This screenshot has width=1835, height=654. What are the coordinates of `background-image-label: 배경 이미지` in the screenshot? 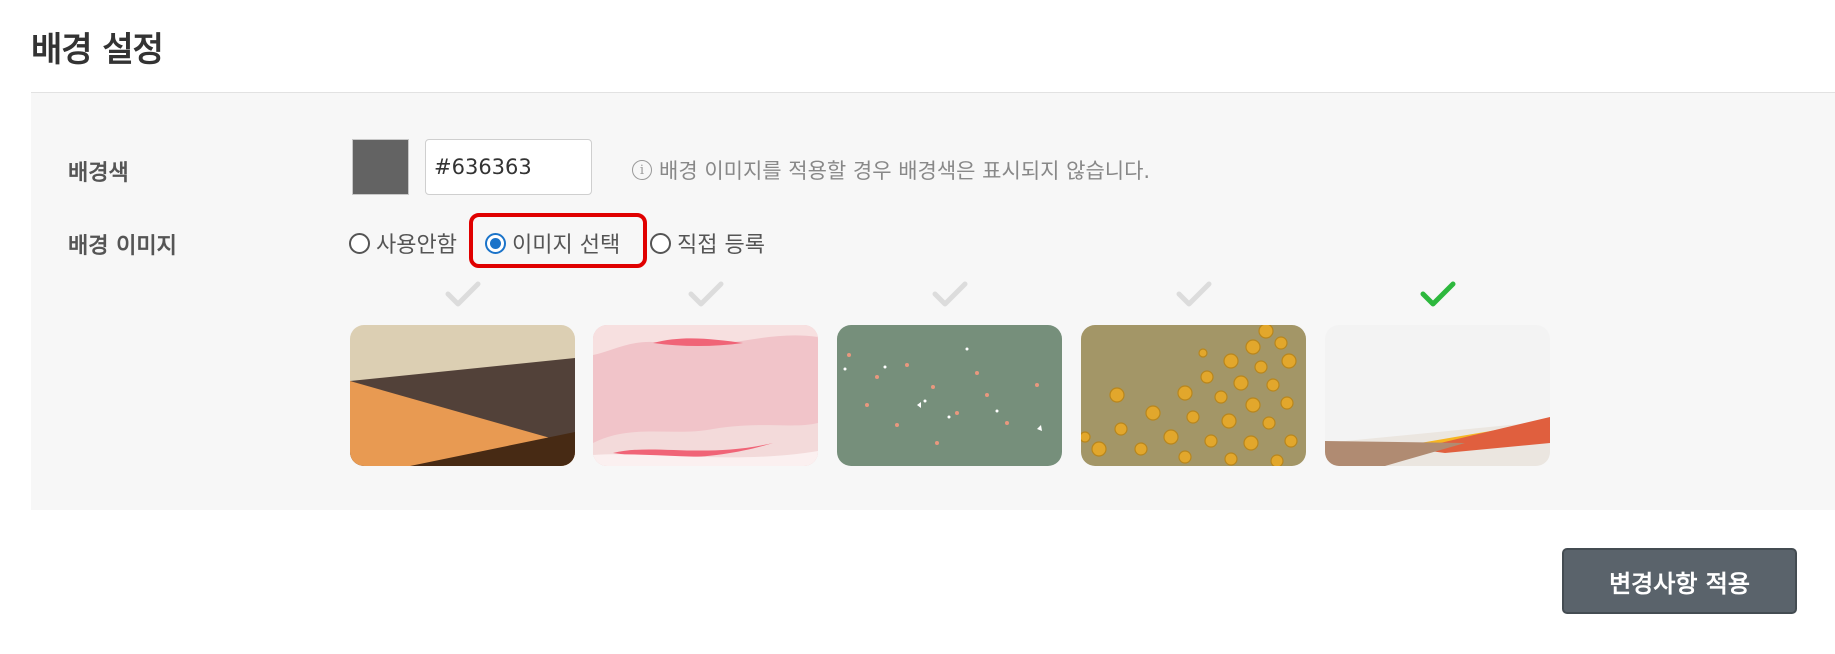 It's located at (122, 246).